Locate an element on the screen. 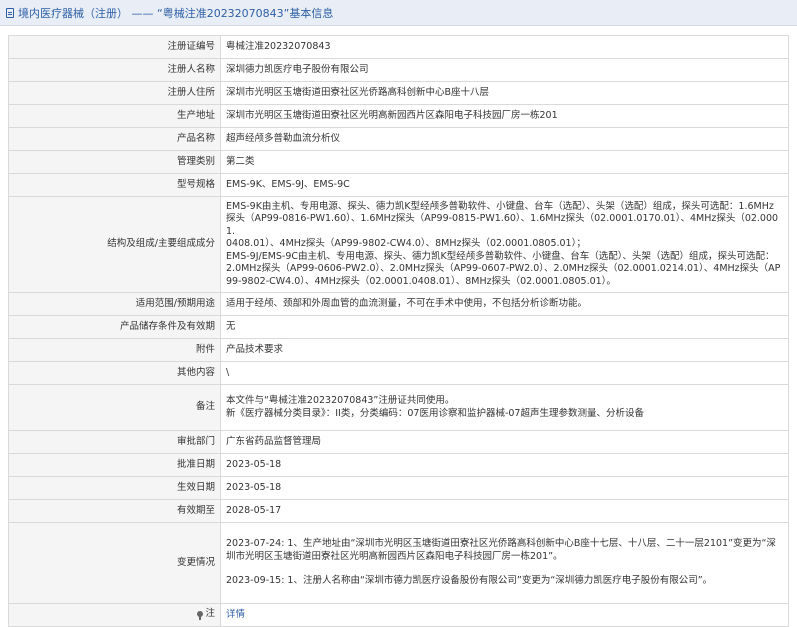 The height and width of the screenshot is (627, 797). table-row: 附件 产品技术要求 is located at coordinates (398, 350).